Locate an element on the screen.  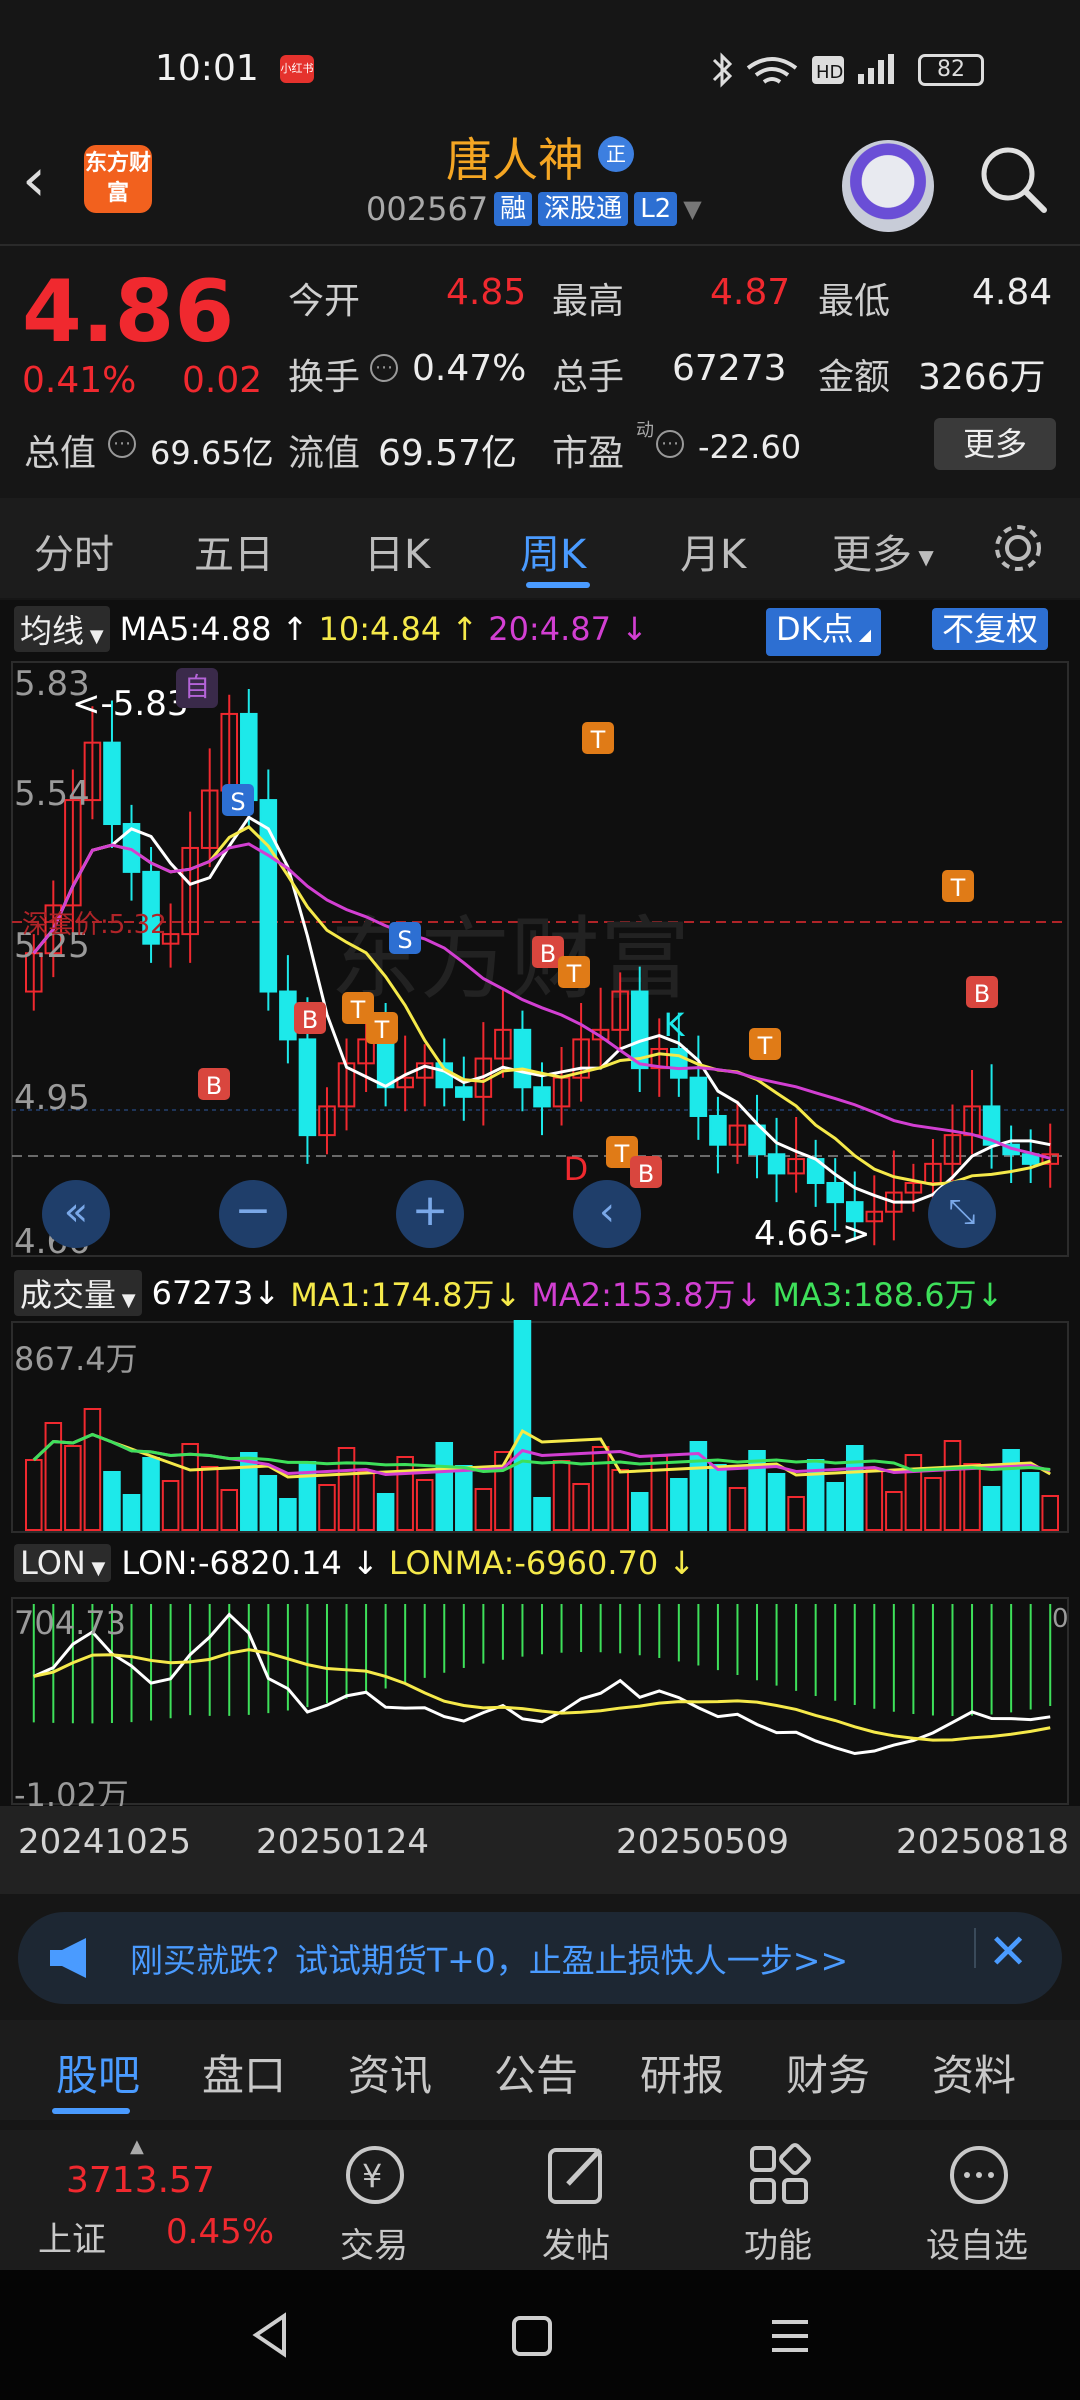
grid-icon is located at coordinates (779, 2175).